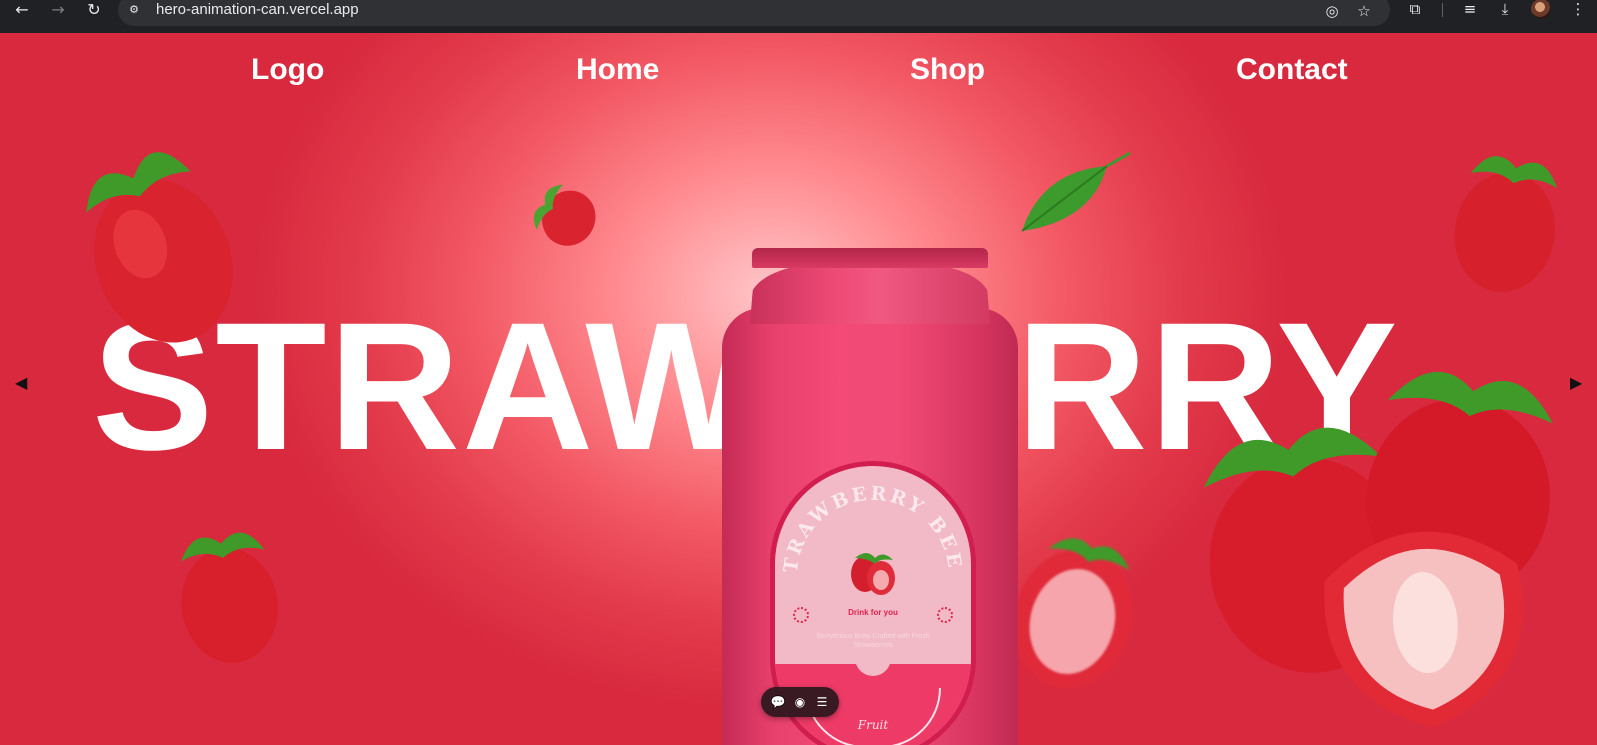 Image resolution: width=1597 pixels, height=745 pixels. Describe the element at coordinates (1578, 10) in the screenshot. I see `more-menu-icon: ⋮` at that location.